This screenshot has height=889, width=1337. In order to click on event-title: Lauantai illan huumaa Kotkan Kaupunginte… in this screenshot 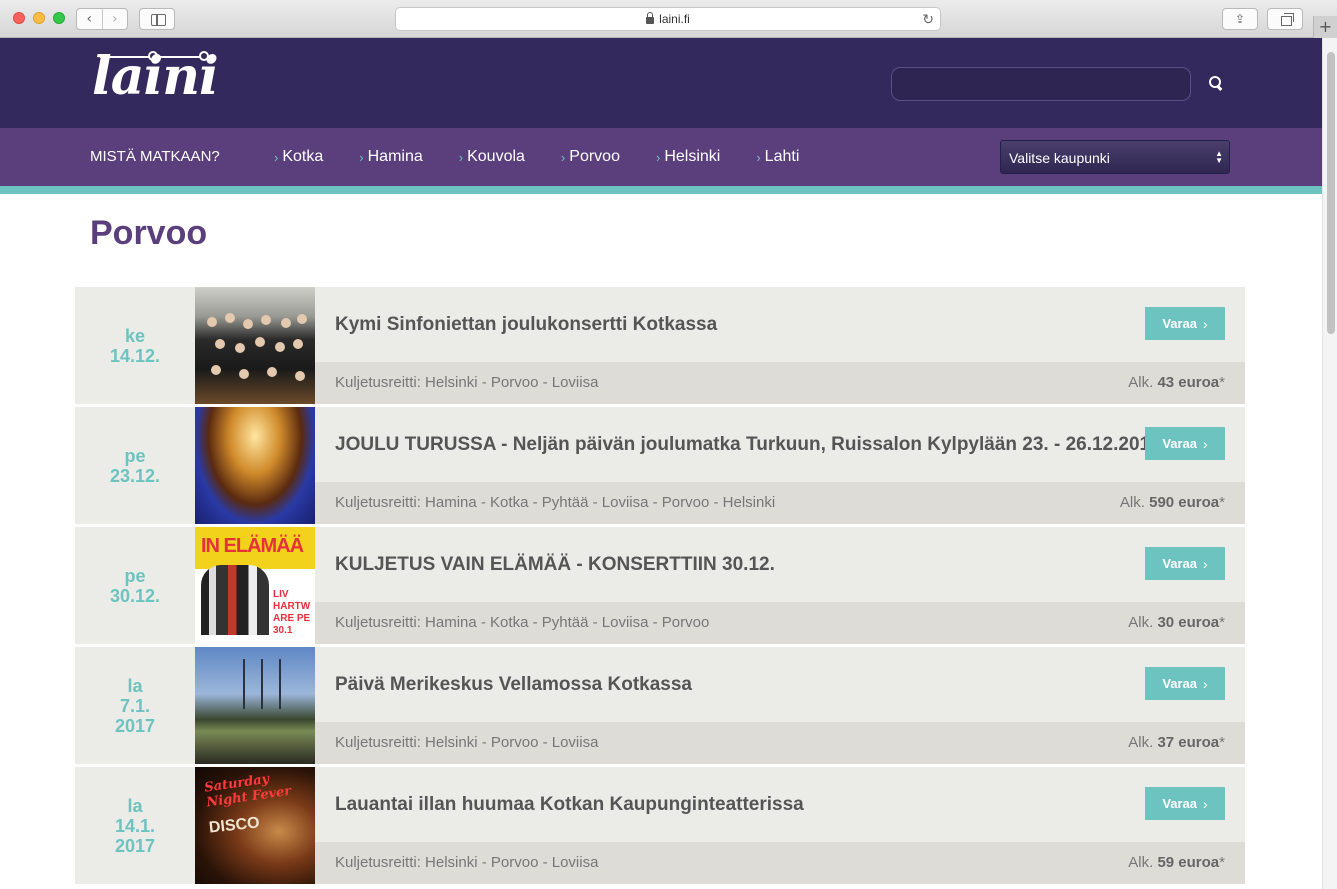, I will do `click(569, 805)`.